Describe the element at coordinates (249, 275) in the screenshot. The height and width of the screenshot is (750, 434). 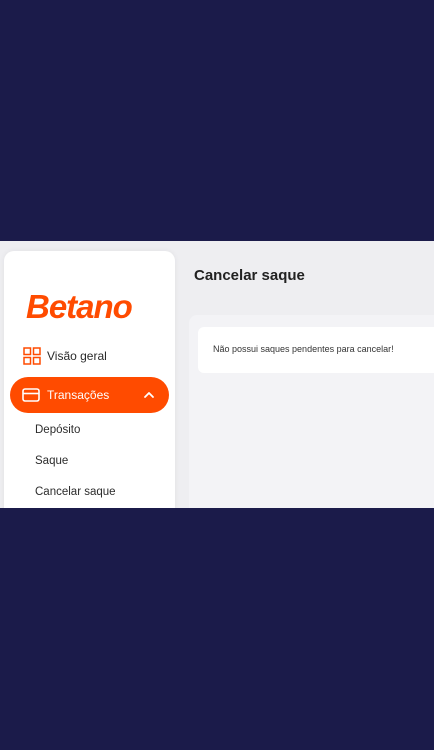
I see `page-title: Cancelar saque` at that location.